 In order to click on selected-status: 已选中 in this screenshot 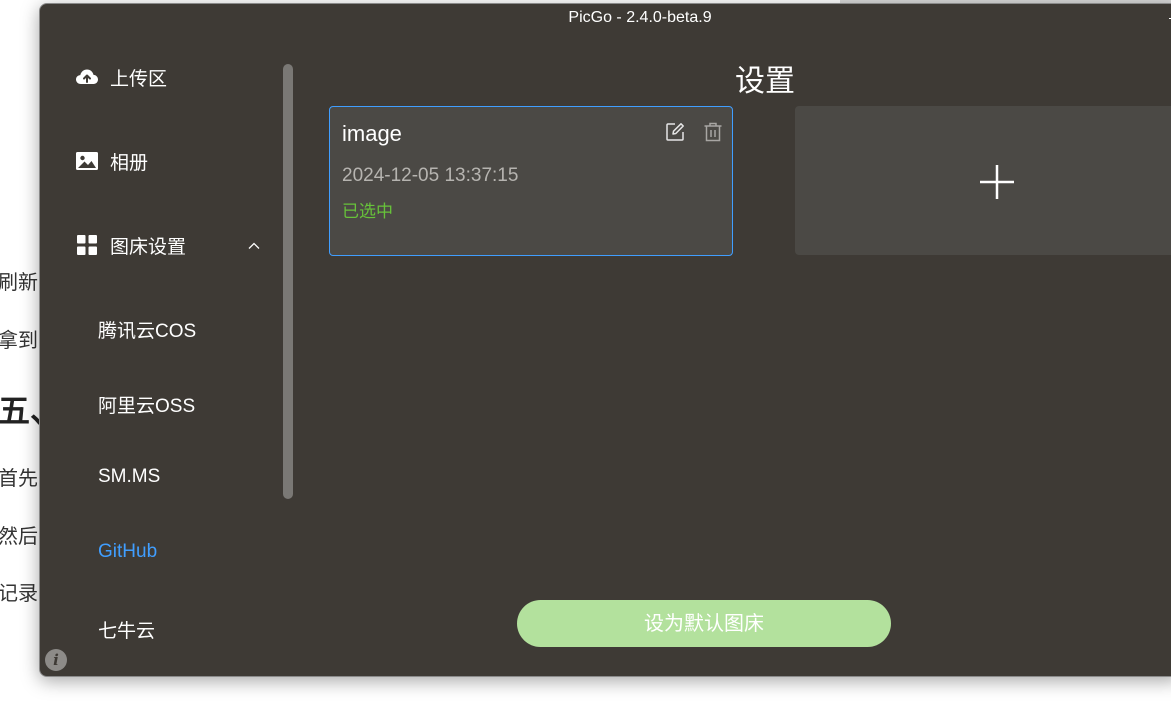, I will do `click(367, 212)`.